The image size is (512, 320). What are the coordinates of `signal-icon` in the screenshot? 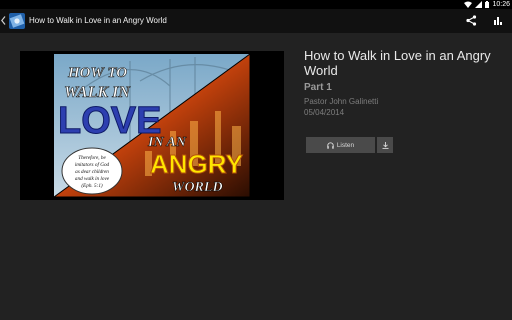 It's located at (479, 4).